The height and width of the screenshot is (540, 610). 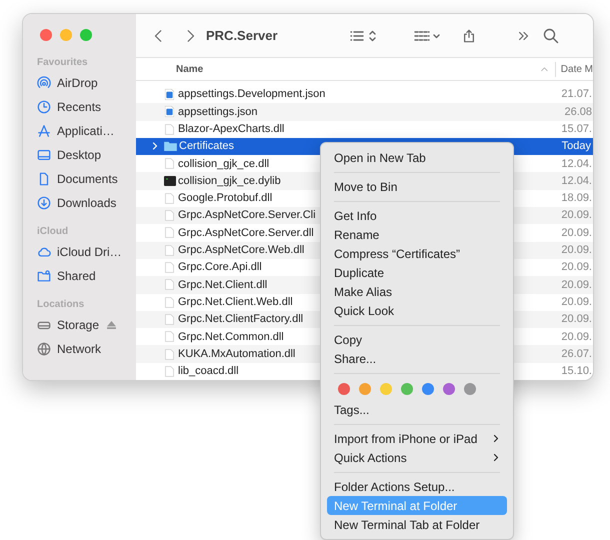 What do you see at coordinates (241, 320) in the screenshot?
I see `file-name: Grpc.Net.ClientFactory.dll` at bounding box center [241, 320].